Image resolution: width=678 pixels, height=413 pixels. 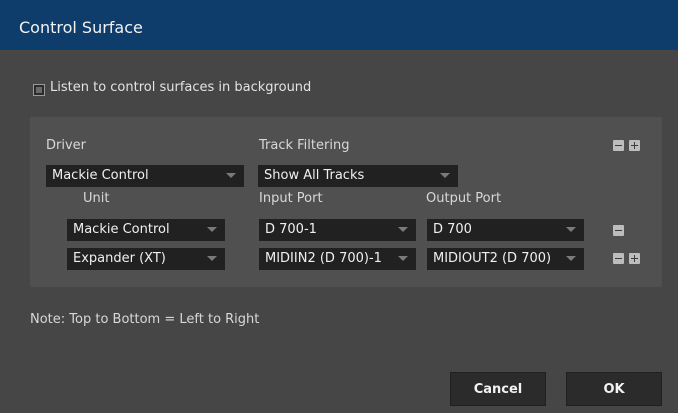 I want to click on input-port-dropdown-2: MIDIIN2 (D 700)-1, so click(x=337, y=259).